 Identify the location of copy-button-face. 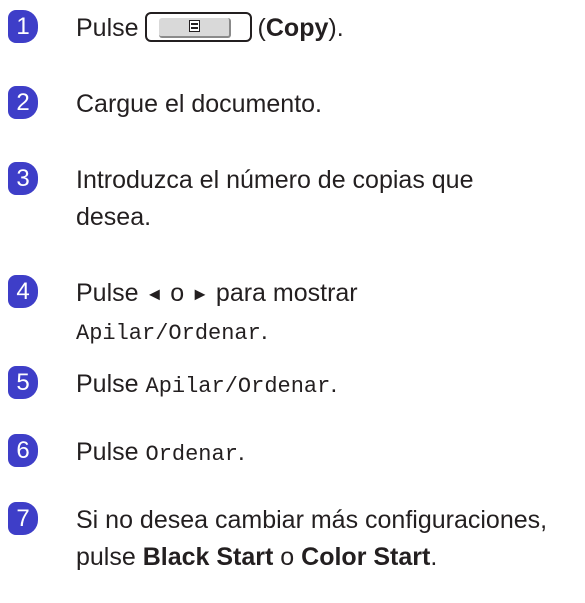
(194, 28).